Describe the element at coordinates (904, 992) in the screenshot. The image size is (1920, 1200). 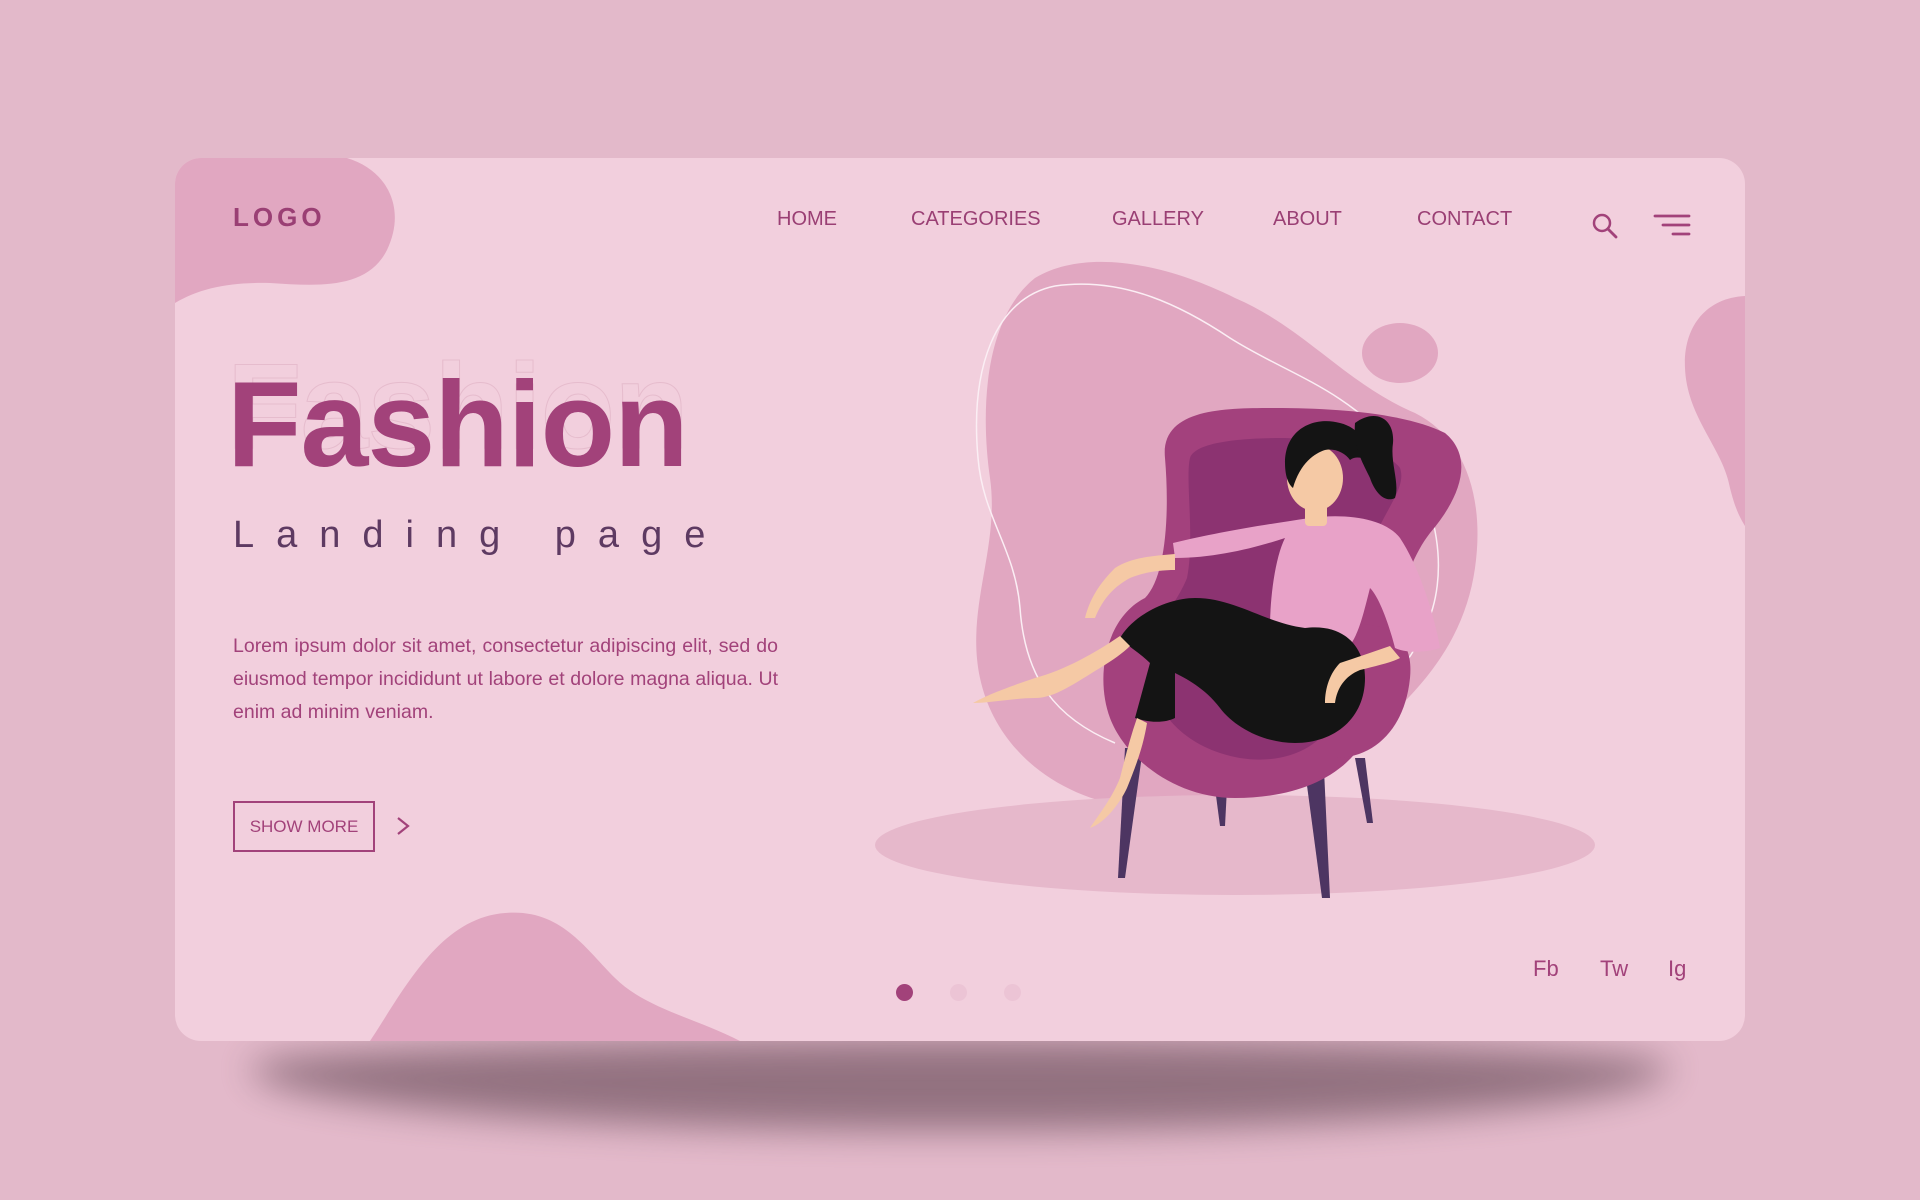
I see `pagination-dot-active` at that location.